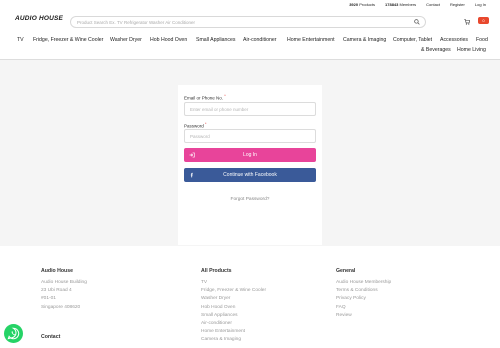 This screenshot has height=348, width=500. I want to click on search-icon, so click(417, 22).